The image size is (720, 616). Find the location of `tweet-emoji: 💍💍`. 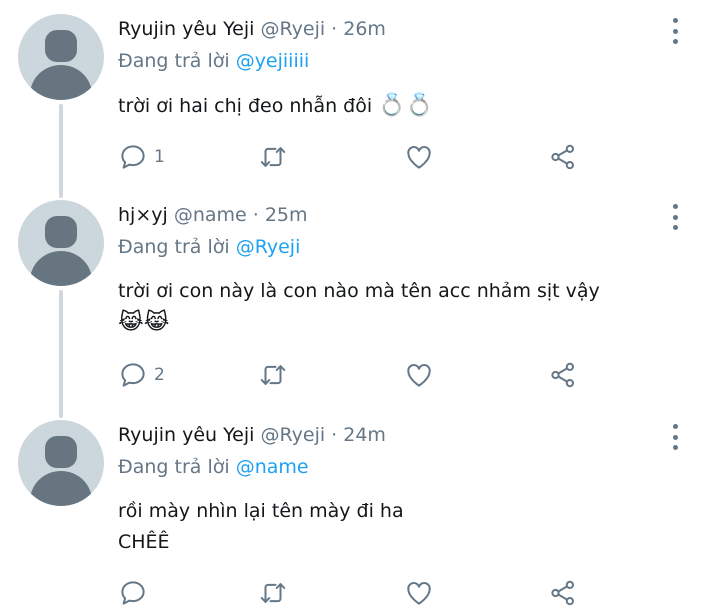

tweet-emoji: 💍💍 is located at coordinates (405, 105).